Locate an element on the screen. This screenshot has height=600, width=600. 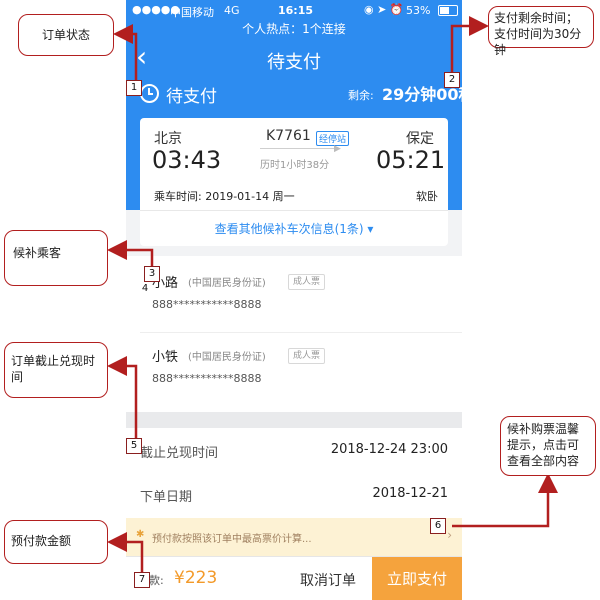
more-trains-label: 查看其他候补车次信息(1条) is located at coordinates (289, 229).